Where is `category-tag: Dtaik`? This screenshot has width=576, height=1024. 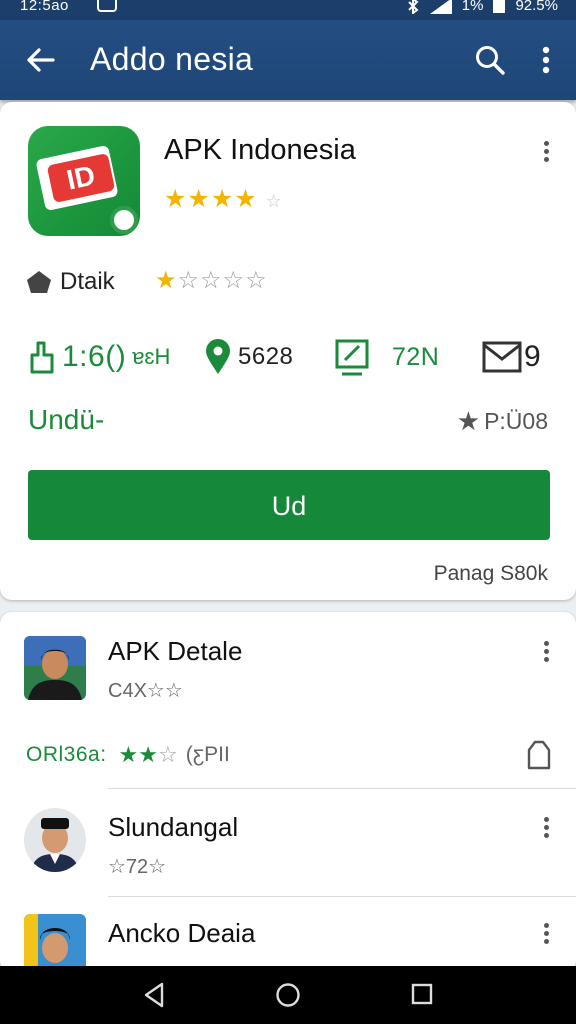 category-tag: Dtaik is located at coordinates (70, 282).